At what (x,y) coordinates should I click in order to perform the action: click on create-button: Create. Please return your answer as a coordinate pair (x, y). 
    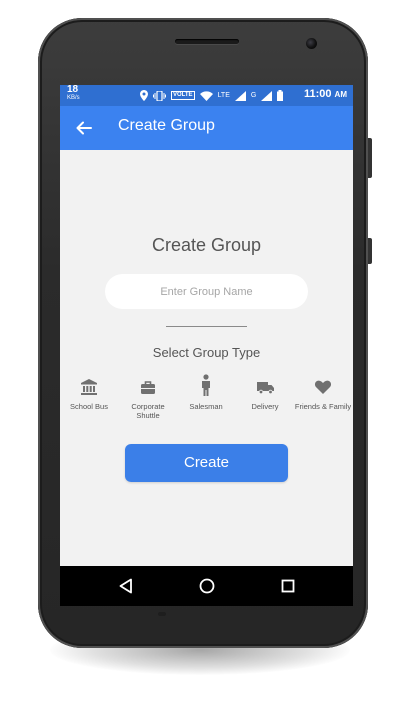
    Looking at the image, I should click on (206, 463).